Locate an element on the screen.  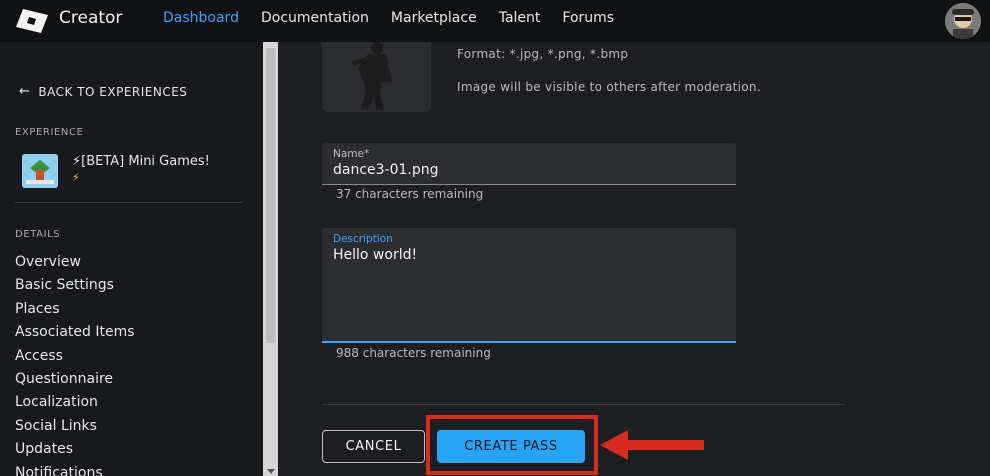
lightning-icon: ⚡ is located at coordinates (76, 177).